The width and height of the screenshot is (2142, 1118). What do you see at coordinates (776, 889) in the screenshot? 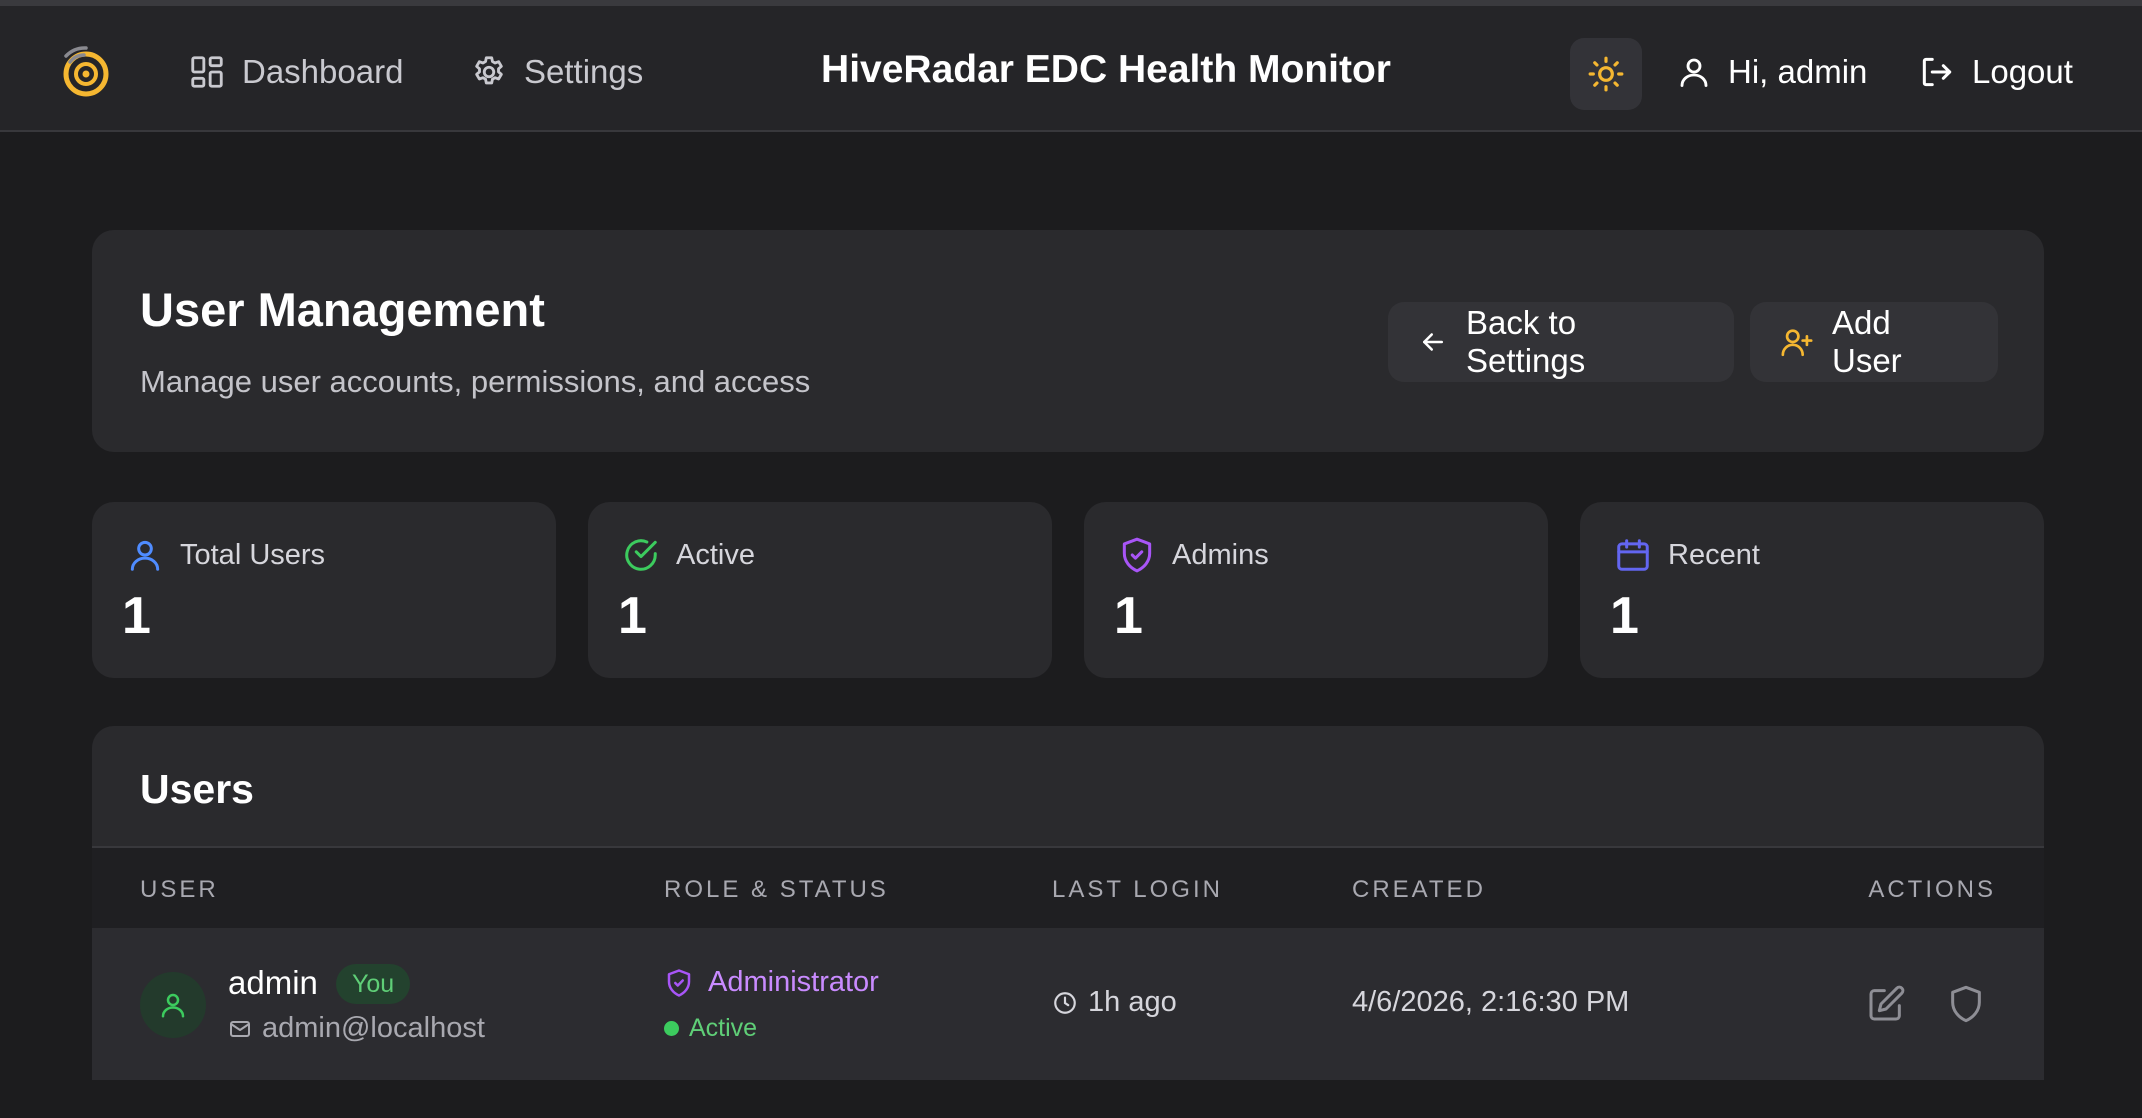
I see `column-header-role-status: ROLE & STATUS` at bounding box center [776, 889].